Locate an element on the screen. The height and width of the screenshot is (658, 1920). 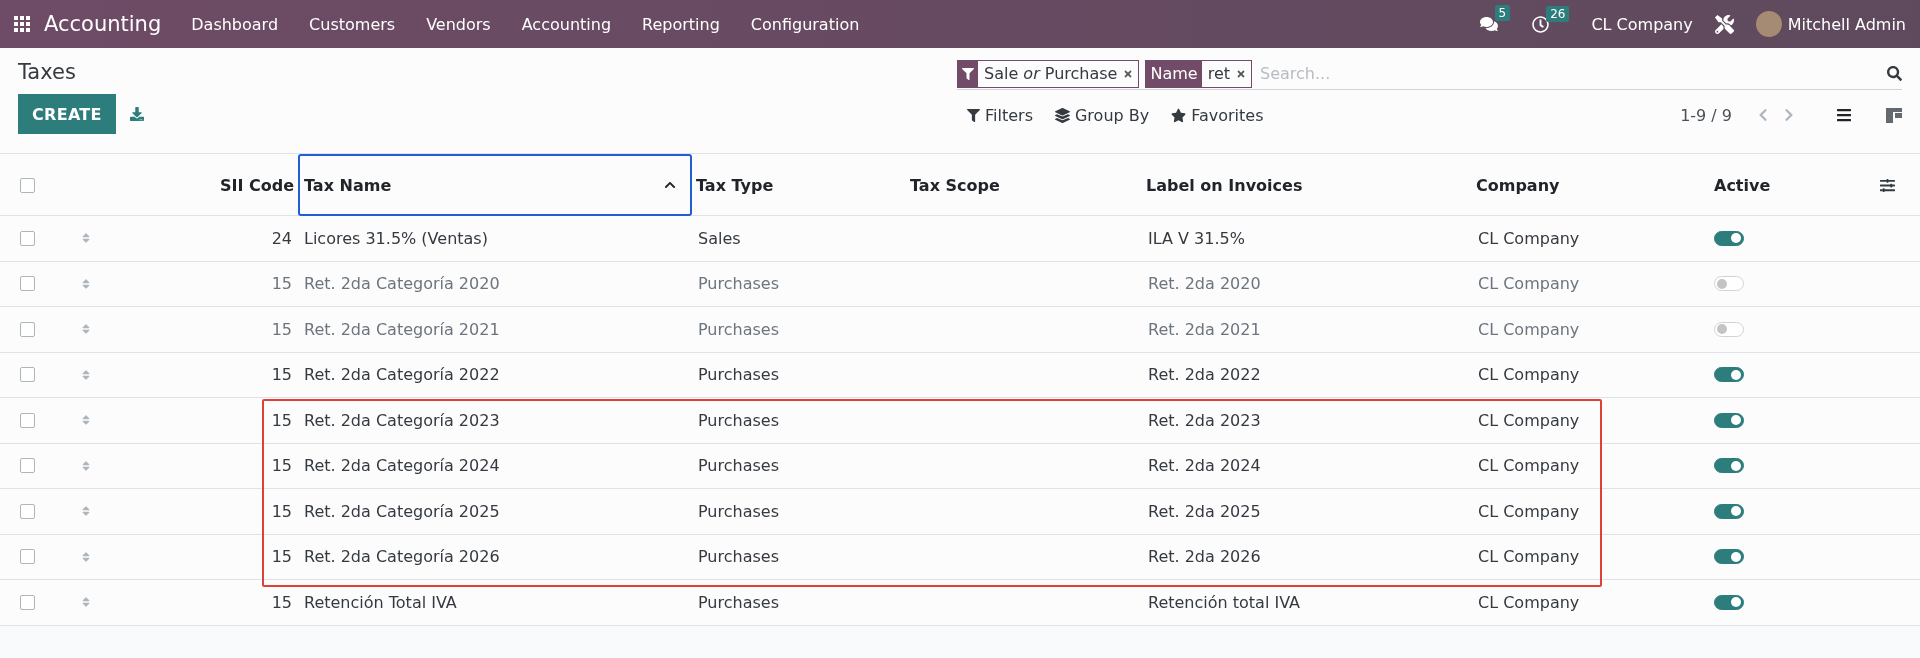
search-option-button: Filters is located at coordinates (1000, 115).